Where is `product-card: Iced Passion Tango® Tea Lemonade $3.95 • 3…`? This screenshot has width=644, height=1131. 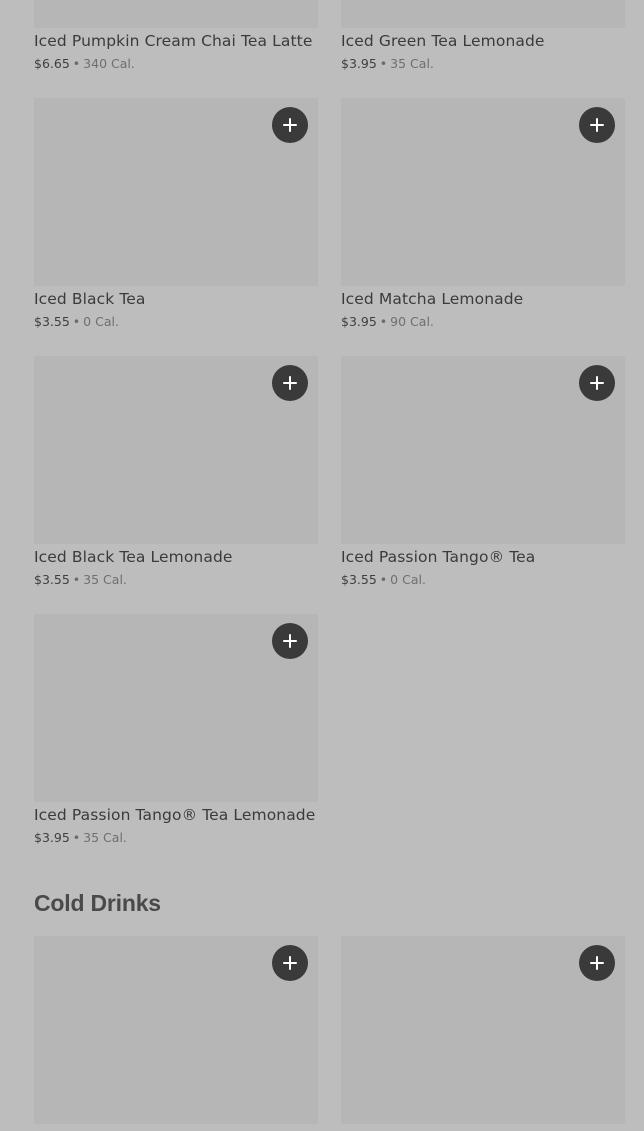 product-card: Iced Passion Tango® Tea Lemonade $3.95 • 3… is located at coordinates (176, 734).